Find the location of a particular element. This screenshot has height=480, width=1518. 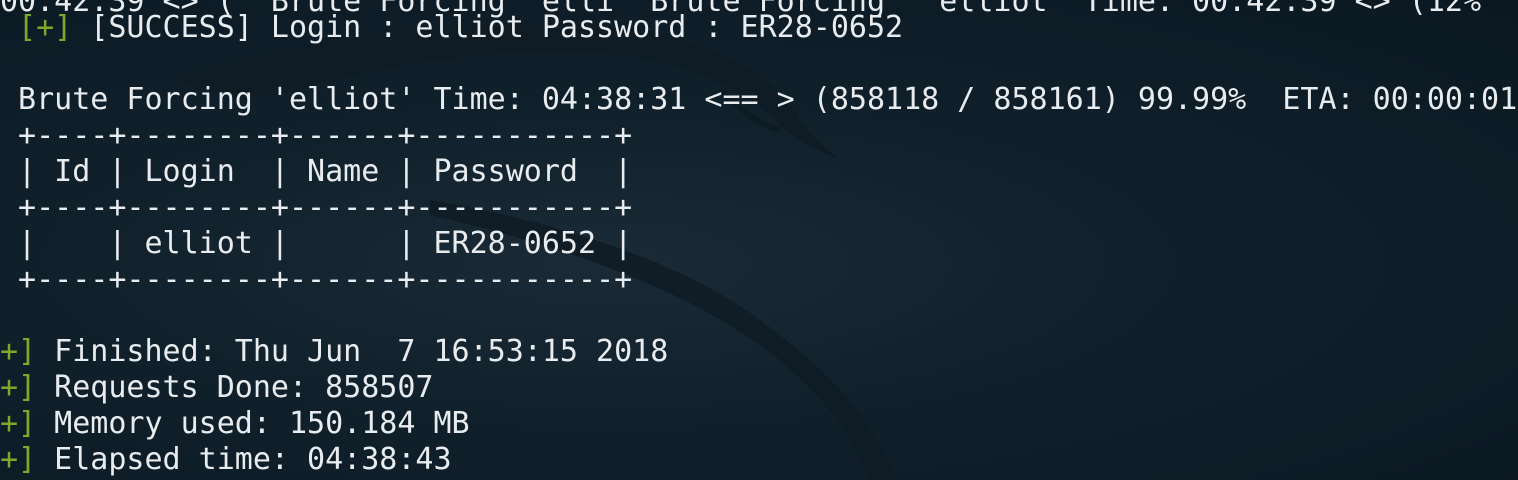

elapsed-text: Elapsed time: 04:38:43 is located at coordinates (244, 459).